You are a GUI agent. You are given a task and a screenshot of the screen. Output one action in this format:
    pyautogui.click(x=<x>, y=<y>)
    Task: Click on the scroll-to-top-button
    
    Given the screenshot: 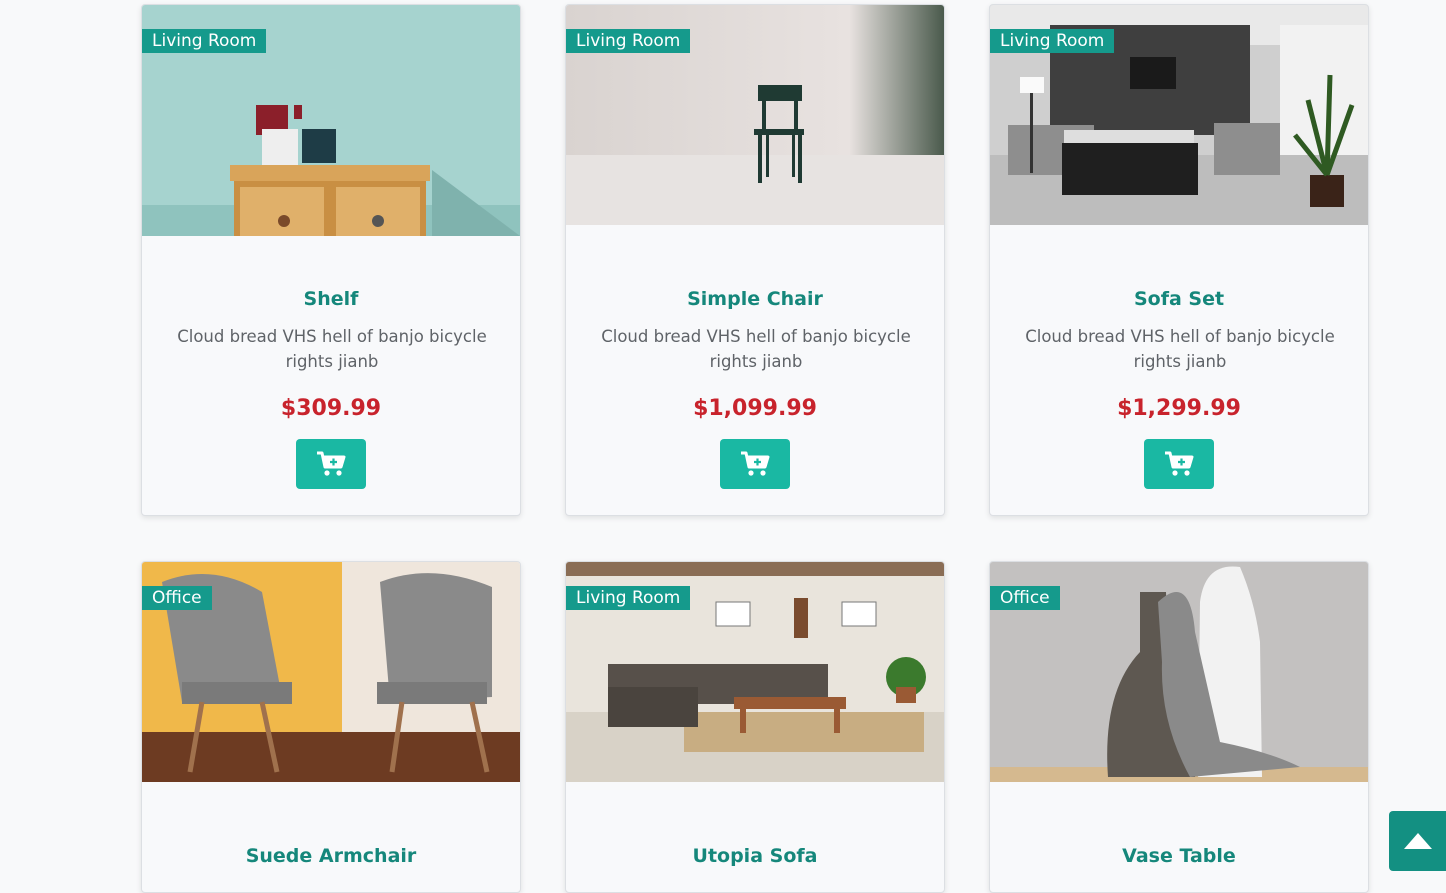 What is the action you would take?
    pyautogui.click(x=1417, y=841)
    